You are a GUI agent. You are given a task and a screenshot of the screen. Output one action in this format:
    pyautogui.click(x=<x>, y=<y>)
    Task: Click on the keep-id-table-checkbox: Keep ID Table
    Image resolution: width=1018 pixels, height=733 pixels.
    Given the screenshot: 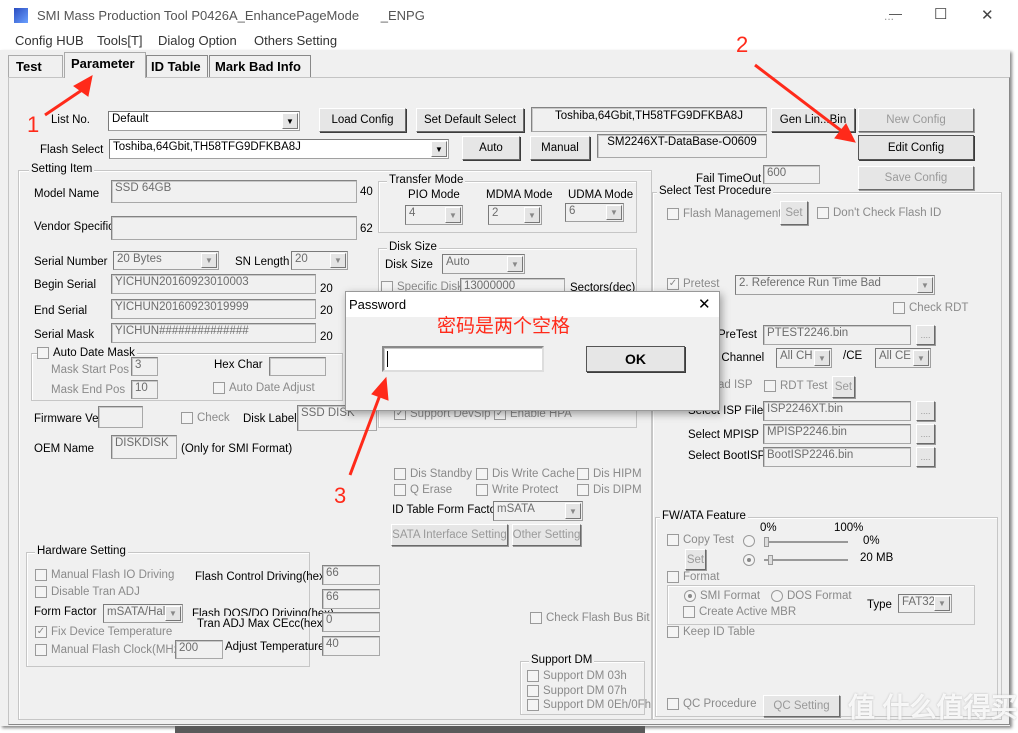 What is the action you would take?
    pyautogui.click(x=711, y=632)
    